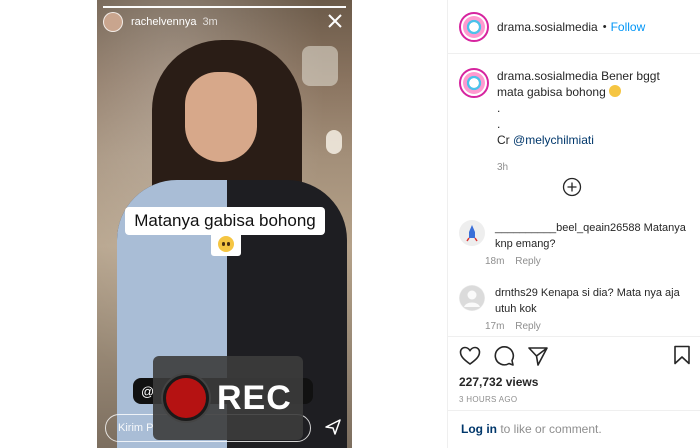 This screenshot has width=700, height=448. I want to click on rec-label: REC, so click(254, 397).